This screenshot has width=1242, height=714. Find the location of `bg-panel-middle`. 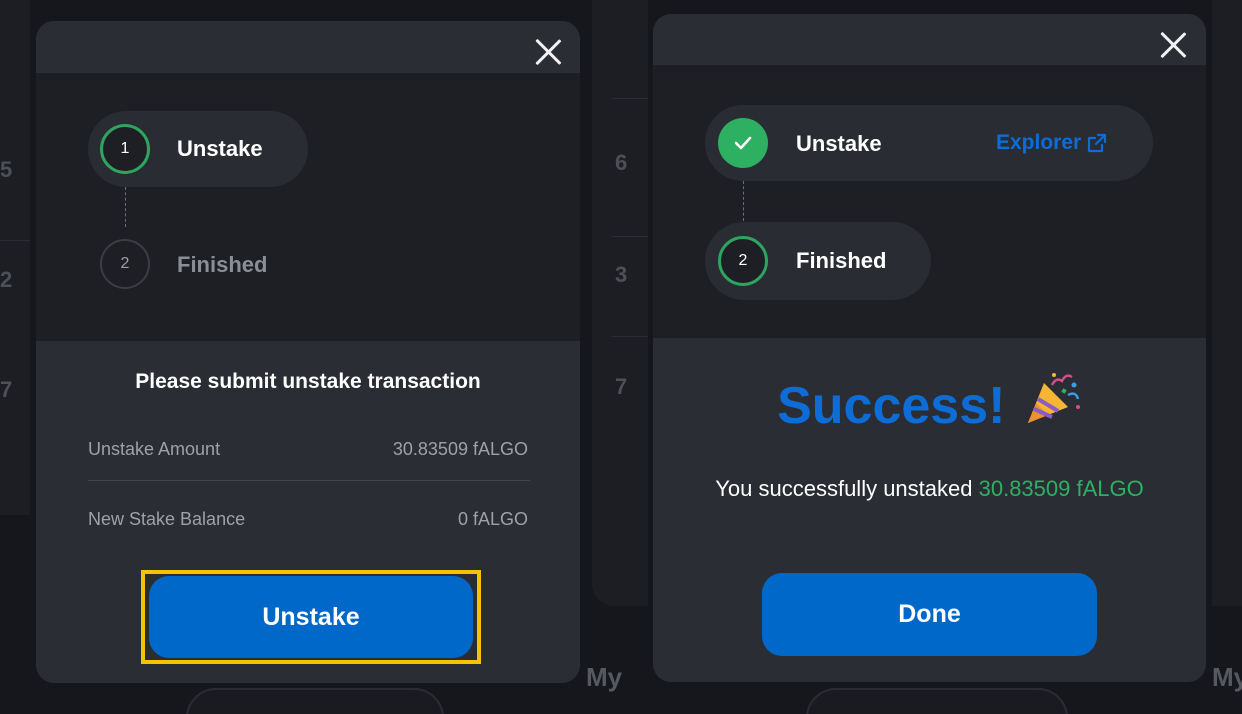

bg-panel-middle is located at coordinates (620, 303).